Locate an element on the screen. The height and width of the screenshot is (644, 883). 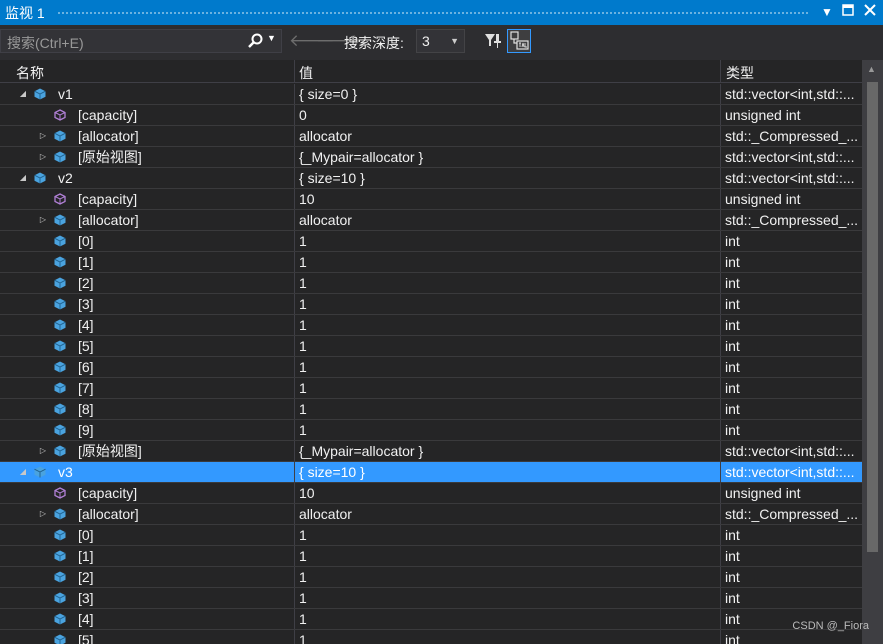
search-dropdown-icon: ▼ is located at coordinates (271, 38).